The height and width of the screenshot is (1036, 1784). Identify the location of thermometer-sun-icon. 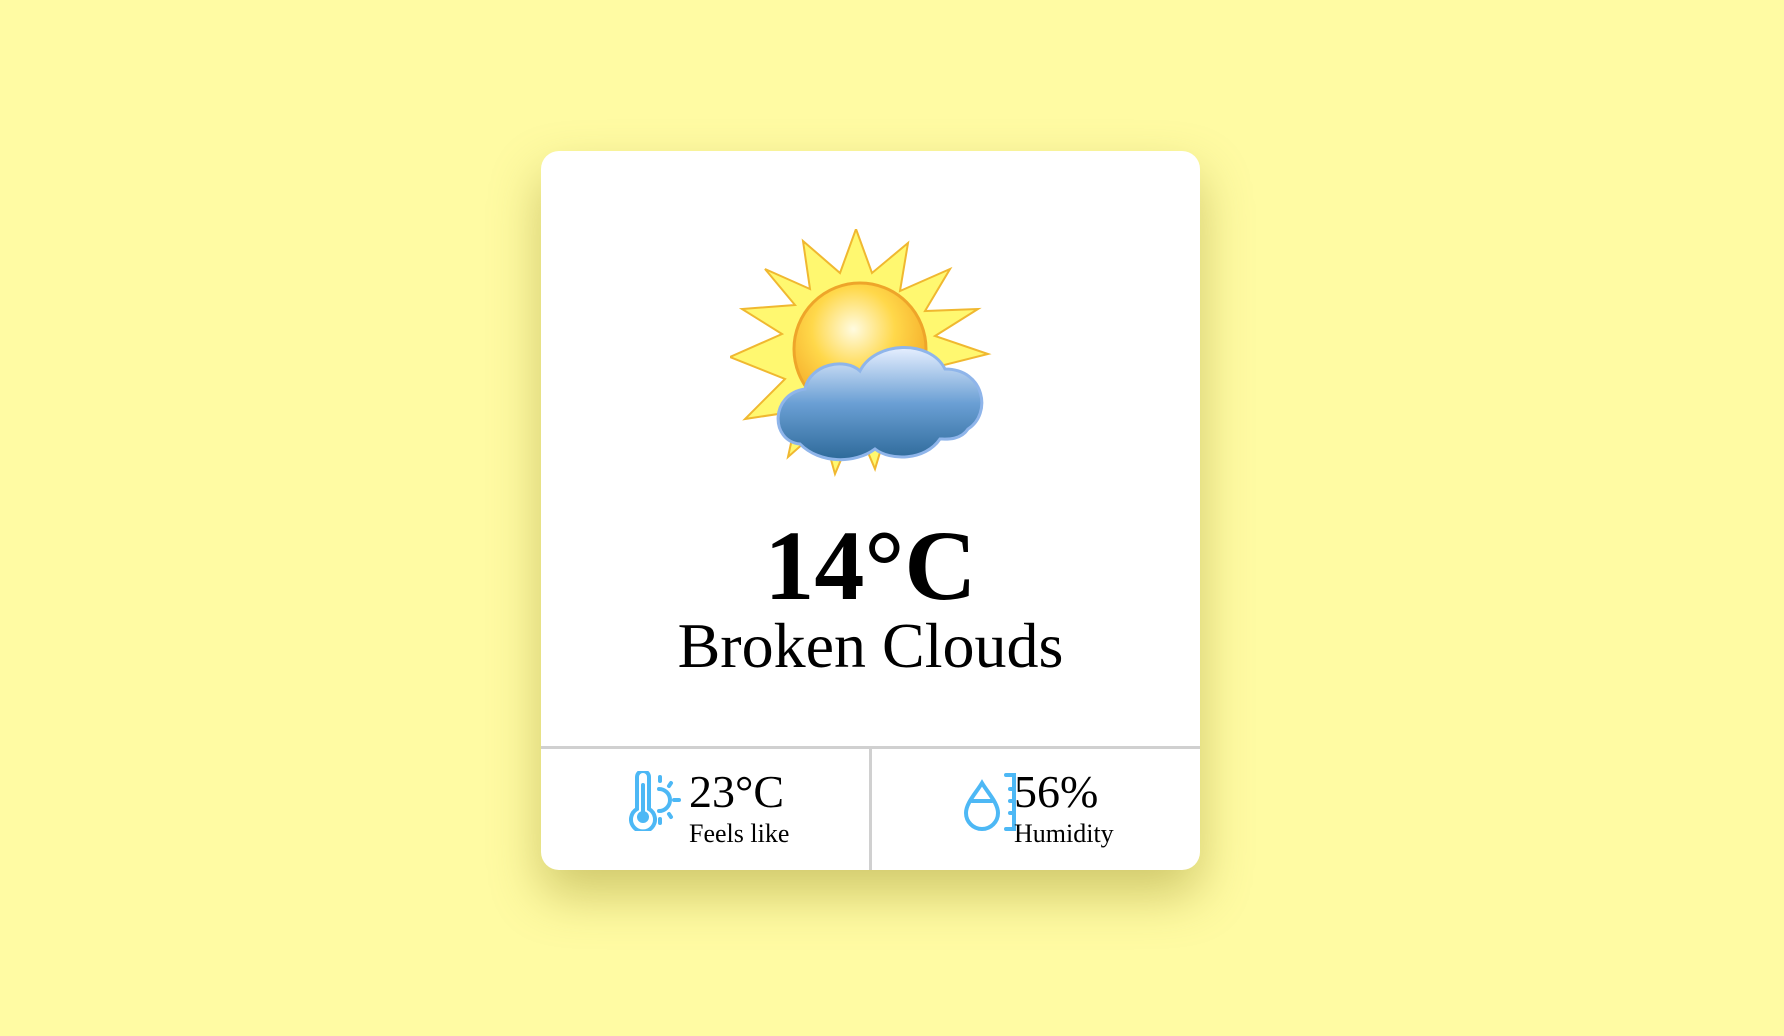
(655, 801).